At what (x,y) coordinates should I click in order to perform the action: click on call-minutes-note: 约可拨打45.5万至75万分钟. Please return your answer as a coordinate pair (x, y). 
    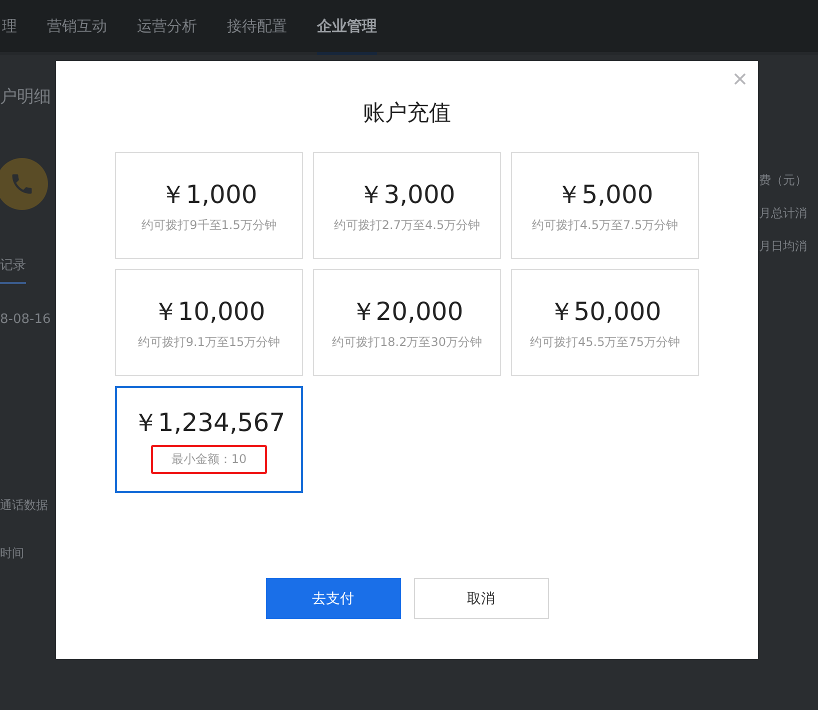
    Looking at the image, I should click on (605, 342).